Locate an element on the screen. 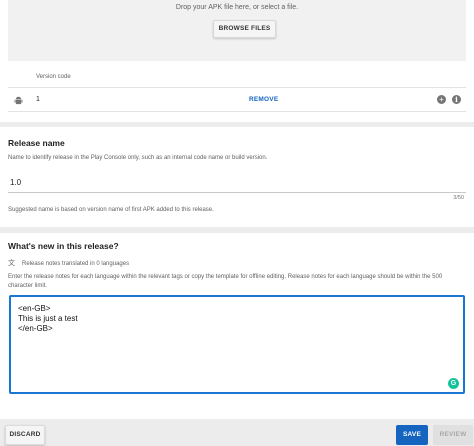  apk-table: Version code 1 REMOVE + i is located at coordinates (237, 90).